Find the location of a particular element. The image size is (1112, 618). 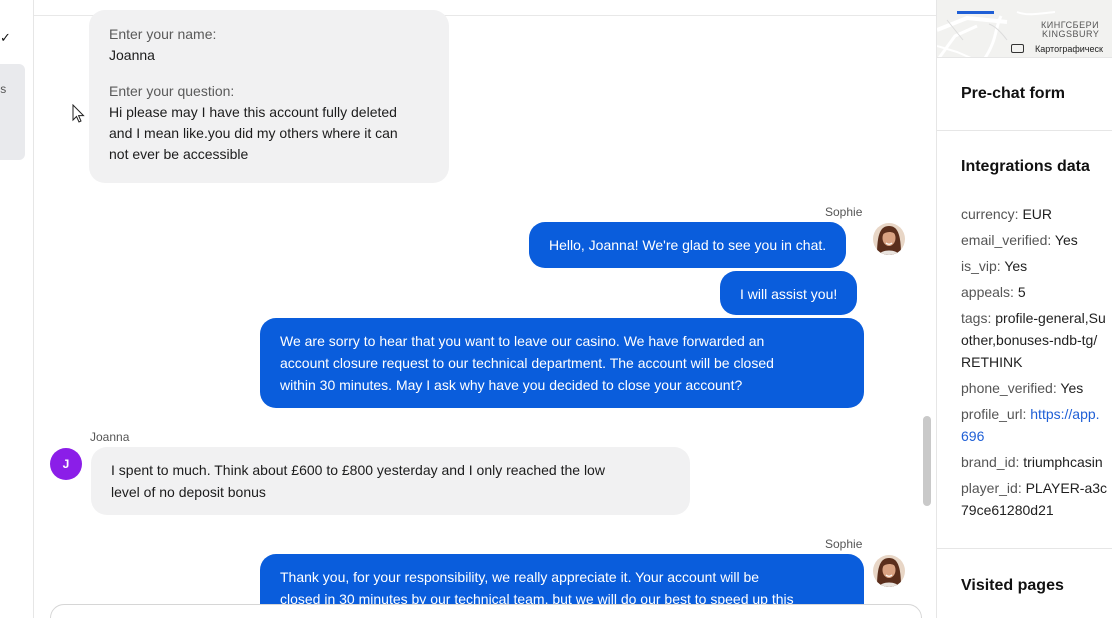

integration-row-currency: currency: EUR is located at coordinates (1036, 214).